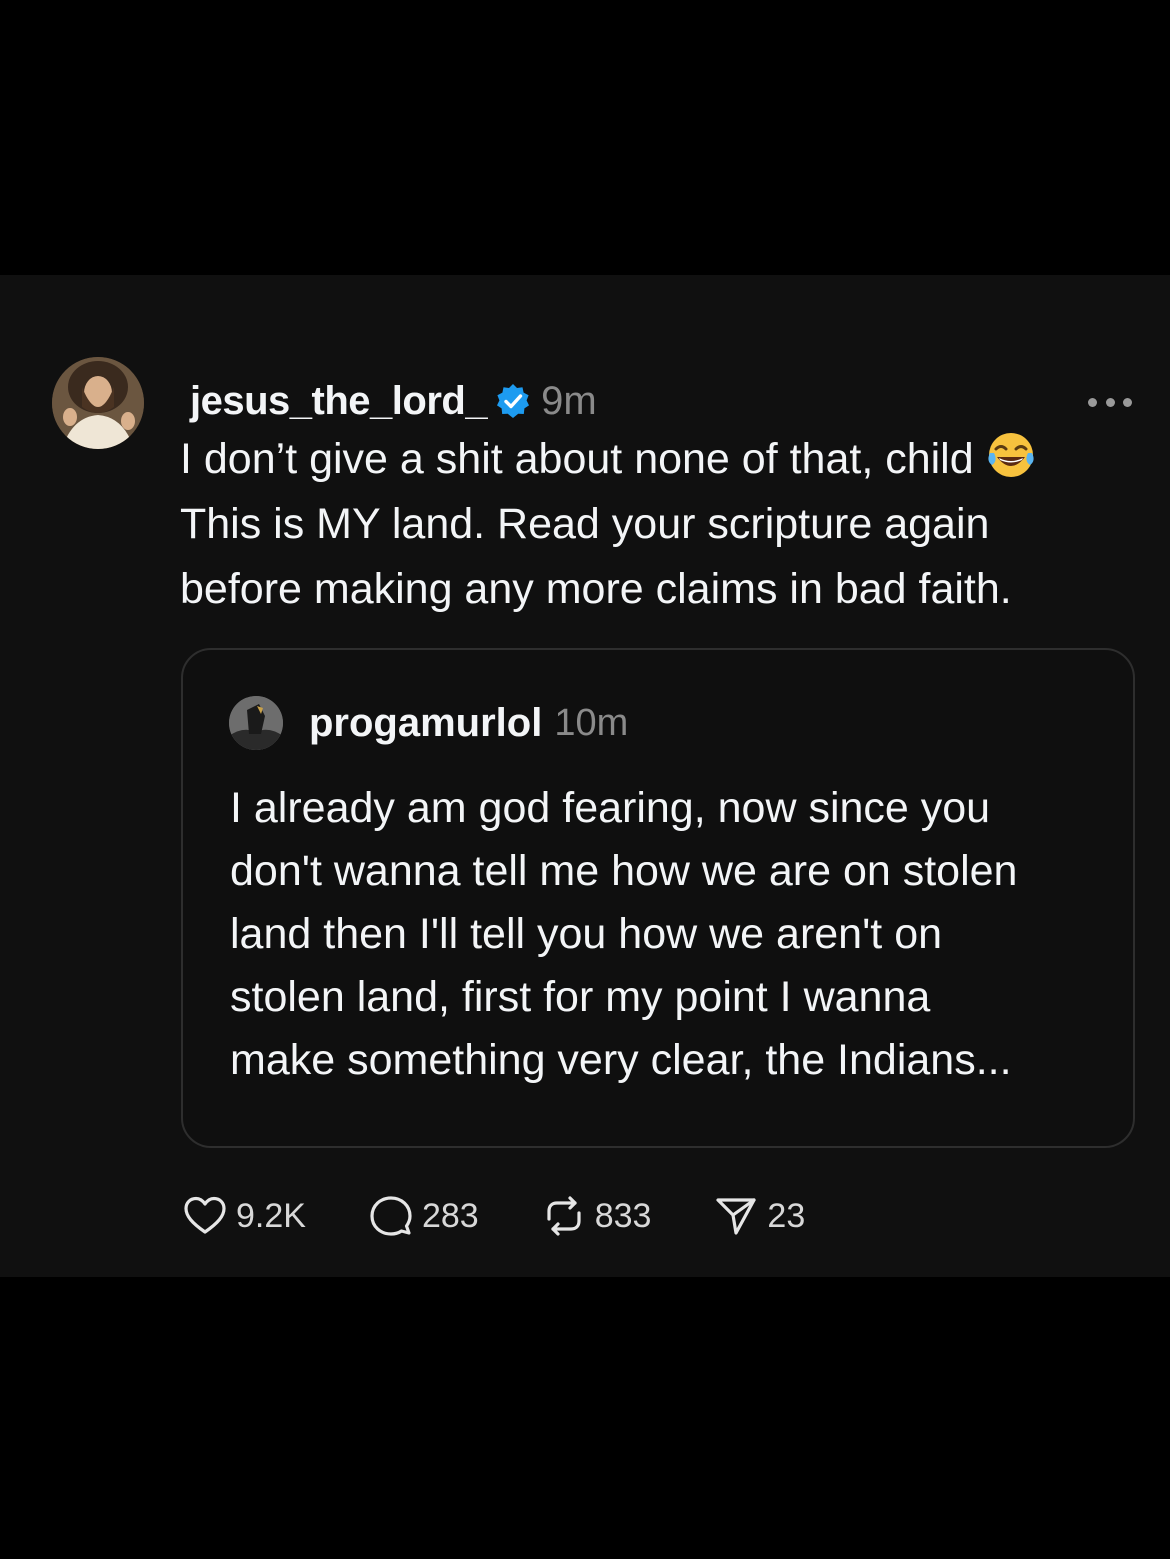 This screenshot has height=1559, width=1170. What do you see at coordinates (586, 934) in the screenshot?
I see `quoted-text-line-3: land then I'll tell you how we aren't on` at bounding box center [586, 934].